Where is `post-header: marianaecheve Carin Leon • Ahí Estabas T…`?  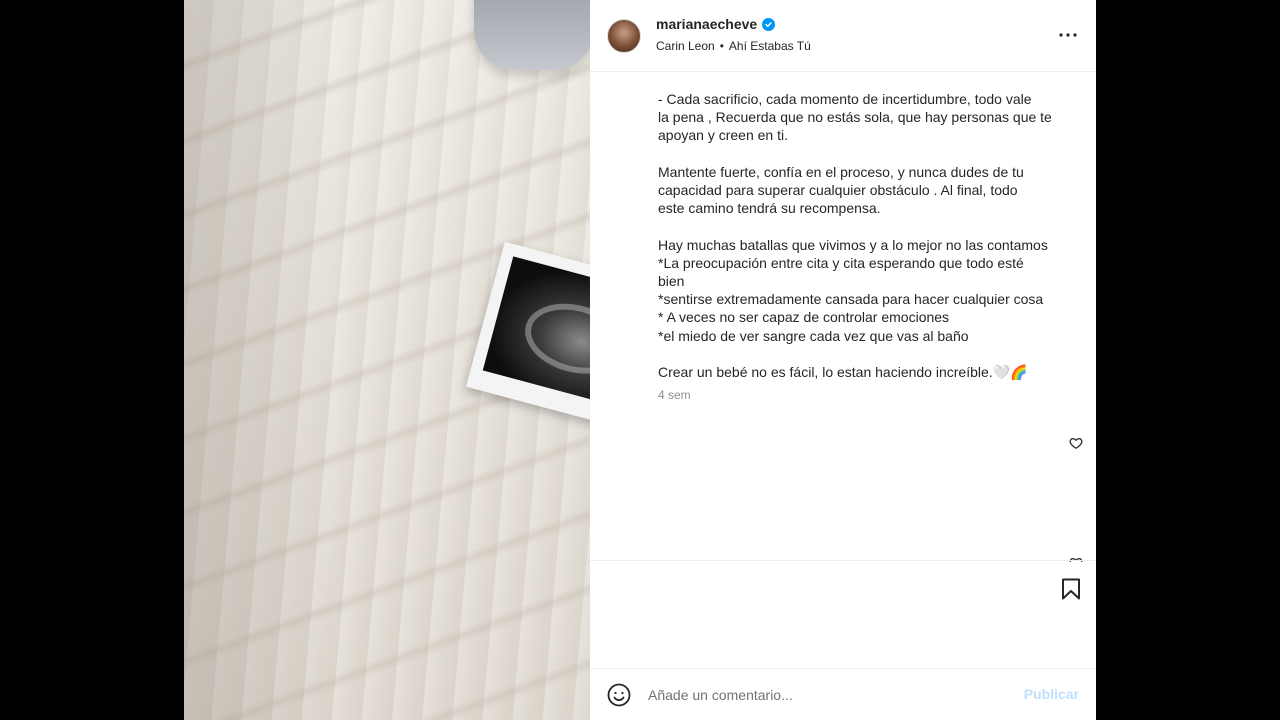
post-header: marianaecheve Carin Leon • Ahí Estabas T… is located at coordinates (843, 36).